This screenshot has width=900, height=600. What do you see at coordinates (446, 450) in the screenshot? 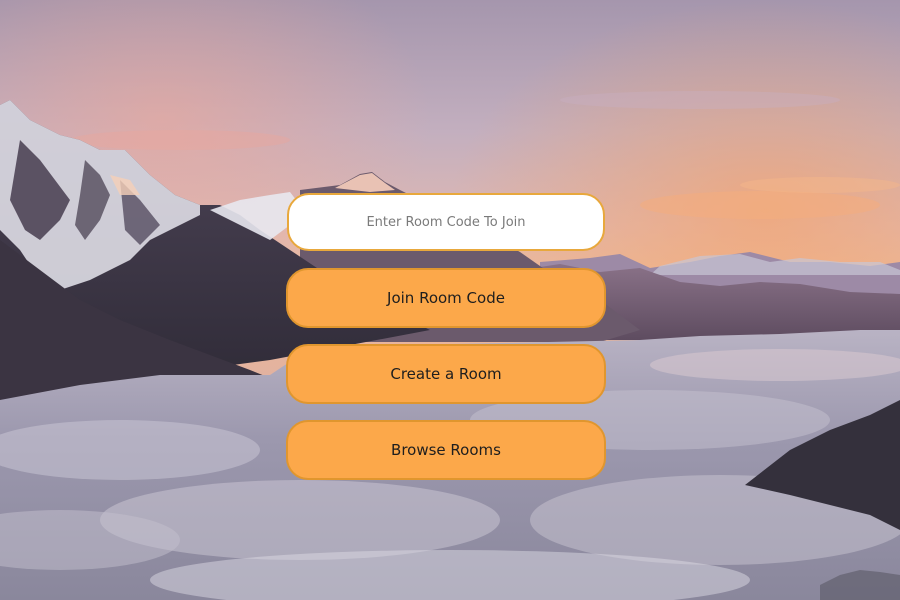
I see `browse-rooms-button: Browse Rooms` at bounding box center [446, 450].